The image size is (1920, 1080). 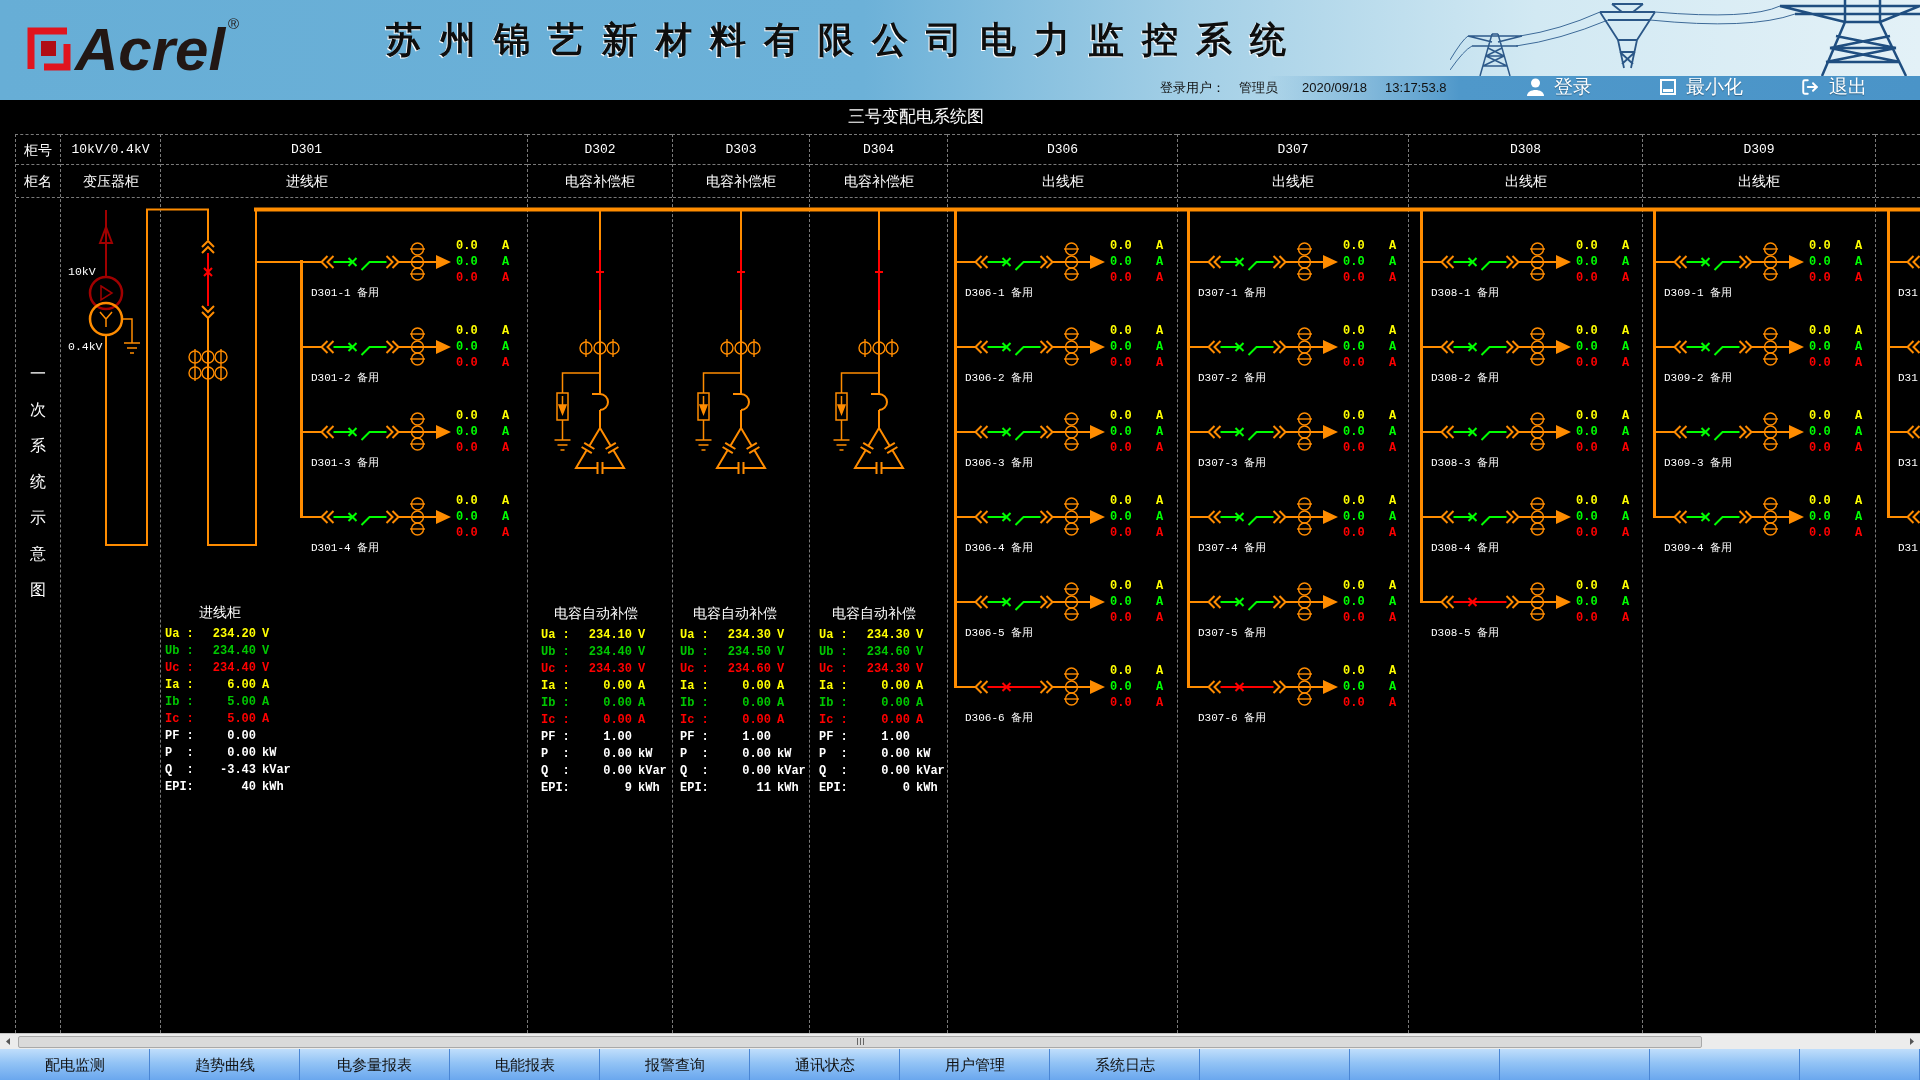 I want to click on feeder-label: D301-4 备用, so click(x=345, y=548).